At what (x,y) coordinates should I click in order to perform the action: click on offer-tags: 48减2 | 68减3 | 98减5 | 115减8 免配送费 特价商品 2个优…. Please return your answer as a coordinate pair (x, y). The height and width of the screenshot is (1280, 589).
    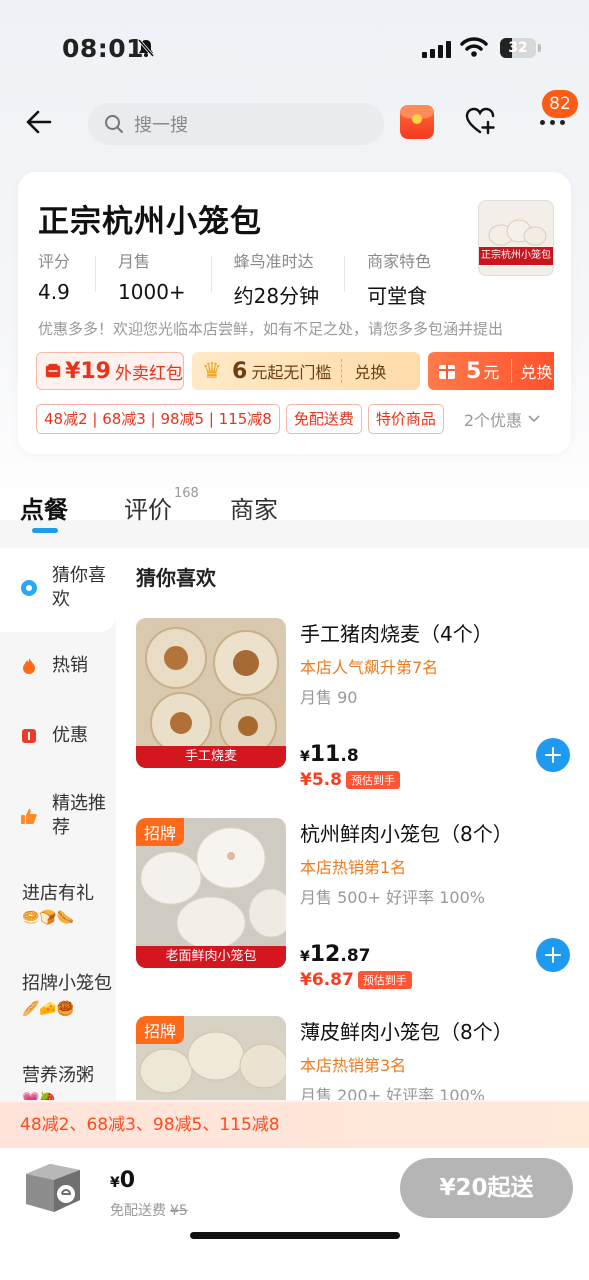
    Looking at the image, I should click on (288, 419).